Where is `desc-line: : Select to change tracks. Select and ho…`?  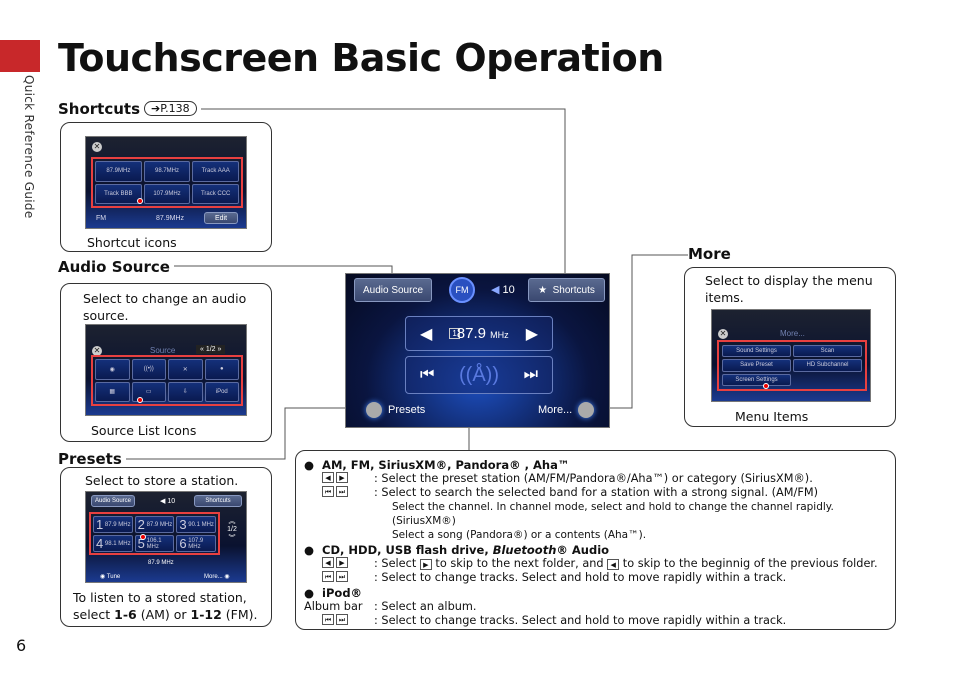 desc-line: : Select to change tracks. Select and ho… is located at coordinates (580, 577).